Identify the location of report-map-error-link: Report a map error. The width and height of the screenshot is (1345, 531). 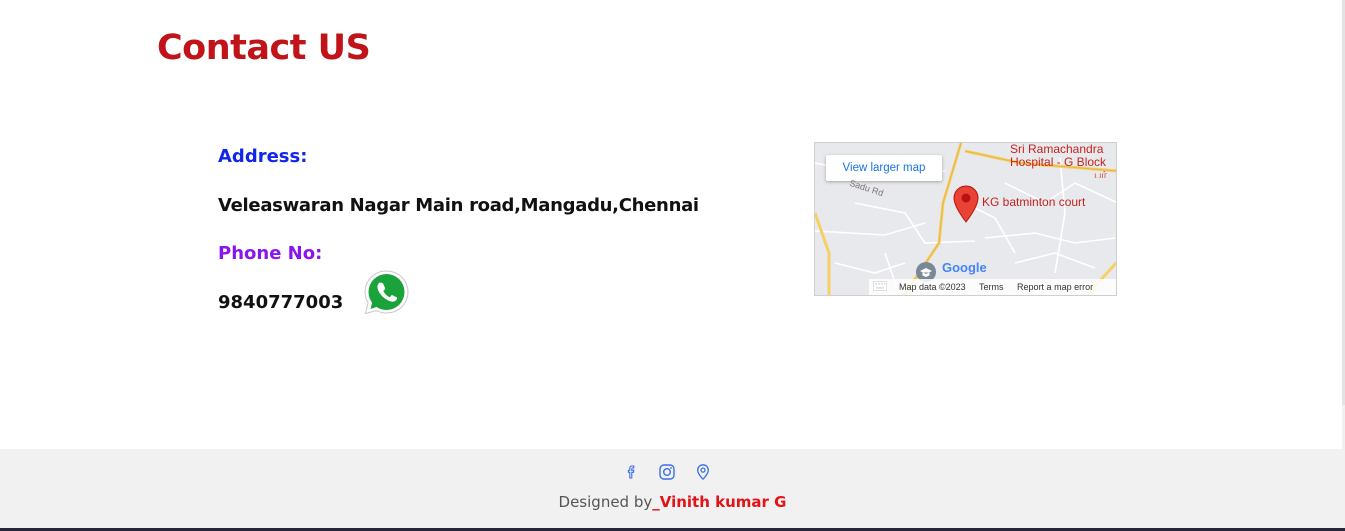
(1055, 287).